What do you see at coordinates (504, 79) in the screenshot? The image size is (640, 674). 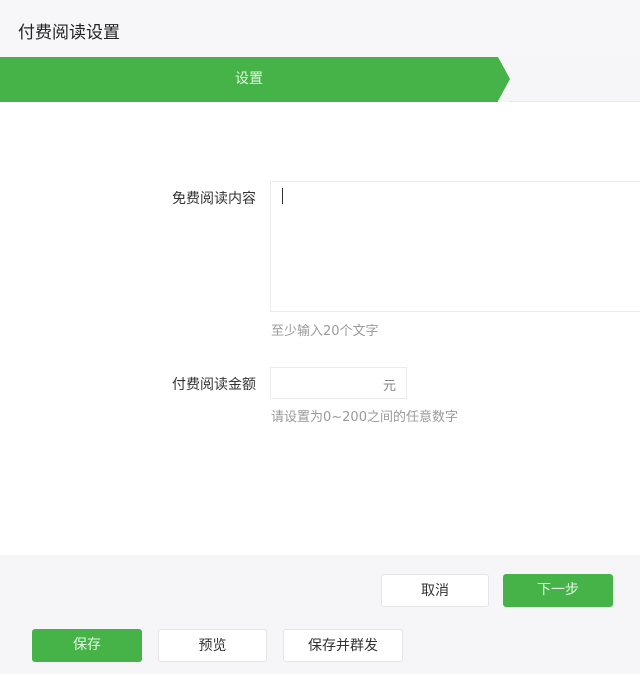 I see `step-arrow-tip` at bounding box center [504, 79].